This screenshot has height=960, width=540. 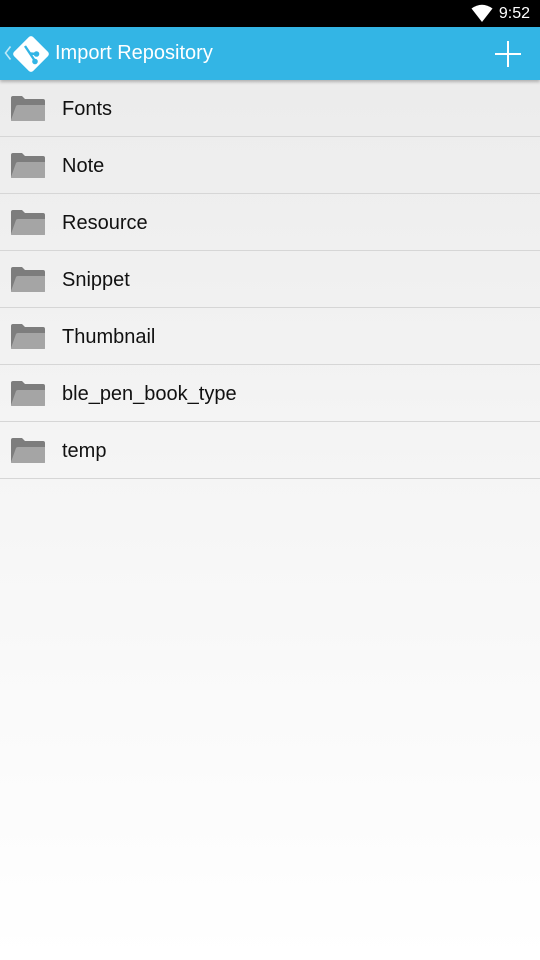 What do you see at coordinates (270, 222) in the screenshot?
I see `list-item-folder: Resource` at bounding box center [270, 222].